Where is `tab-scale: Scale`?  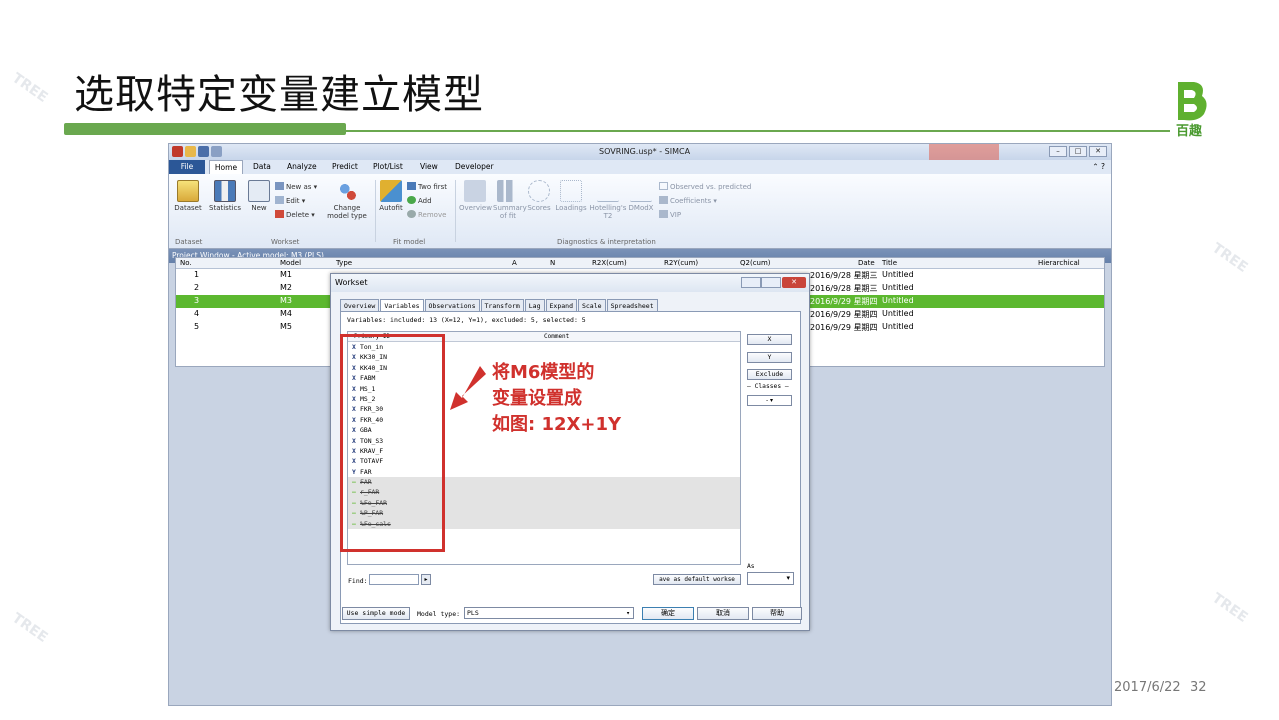
tab-scale: Scale is located at coordinates (591, 305).